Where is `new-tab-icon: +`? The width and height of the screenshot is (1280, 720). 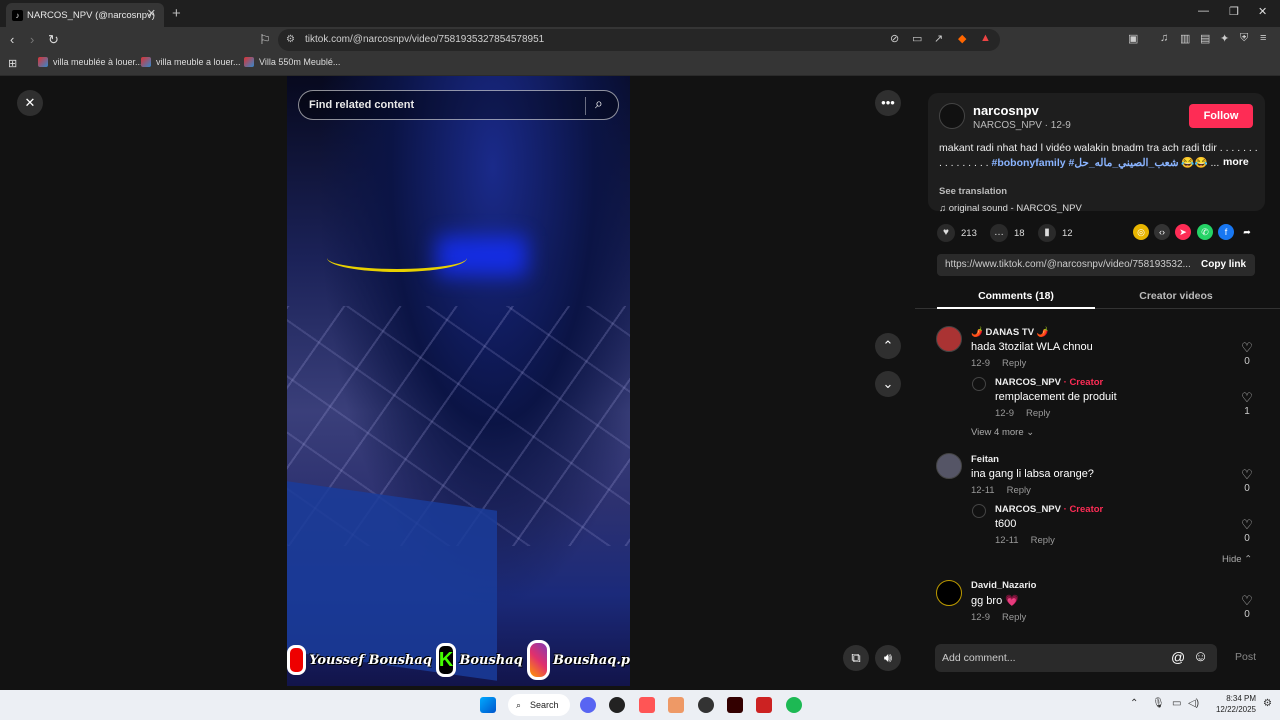
new-tab-icon: + is located at coordinates (176, 13).